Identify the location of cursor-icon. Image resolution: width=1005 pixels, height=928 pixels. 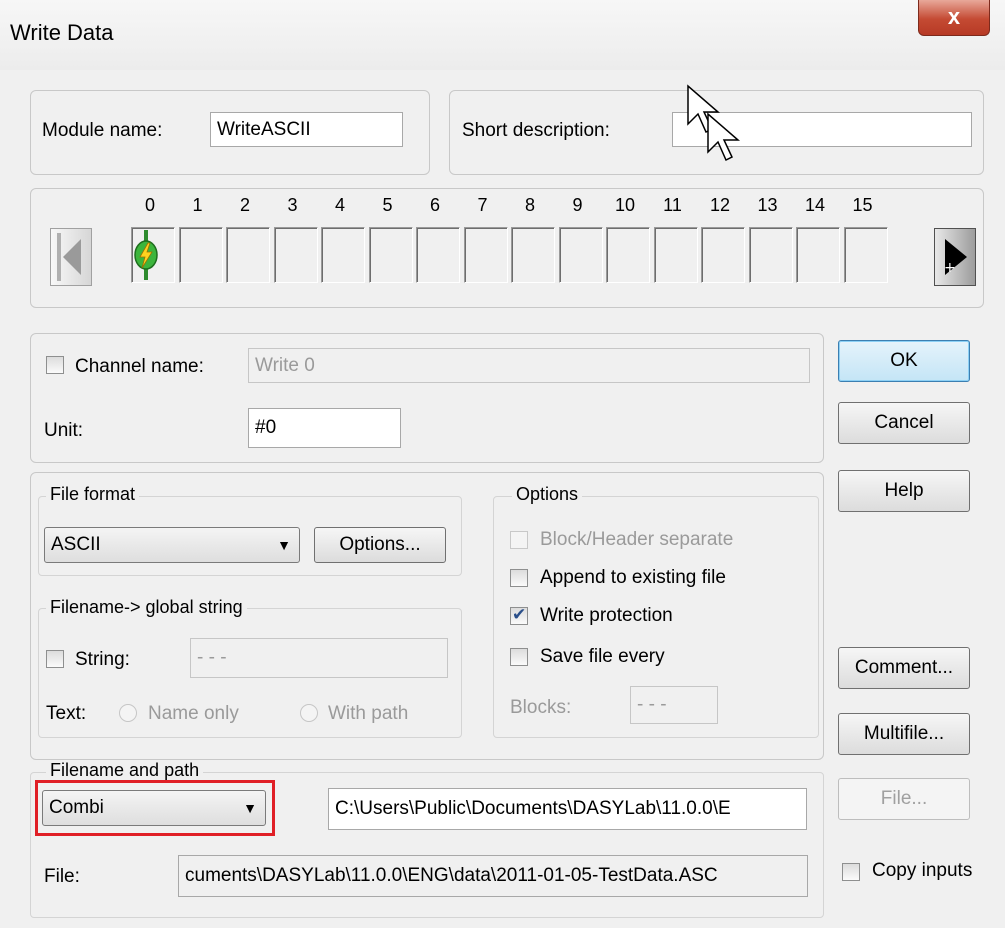
(714, 123).